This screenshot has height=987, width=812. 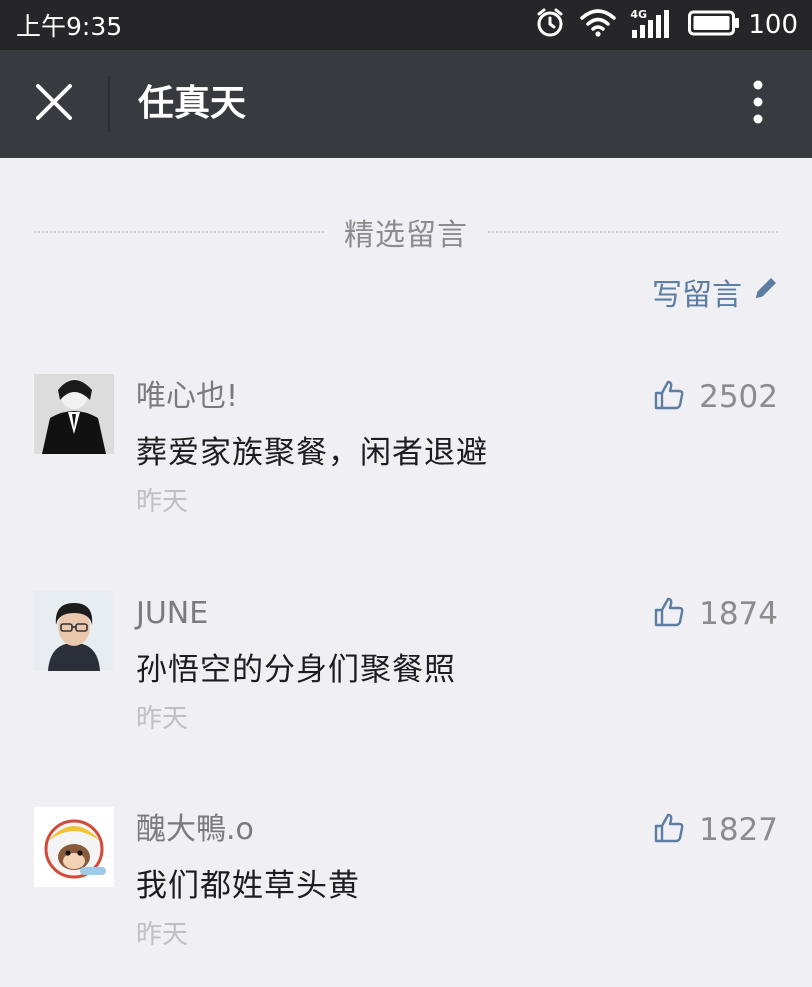 I want to click on status-icons: 4G 100, so click(x=666, y=25).